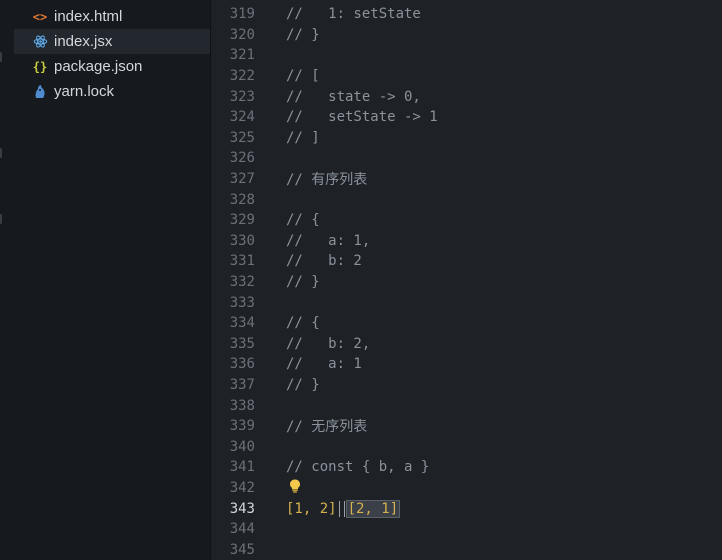 This screenshot has height=560, width=722. Describe the element at coordinates (242, 426) in the screenshot. I see `line-number: 339` at that location.